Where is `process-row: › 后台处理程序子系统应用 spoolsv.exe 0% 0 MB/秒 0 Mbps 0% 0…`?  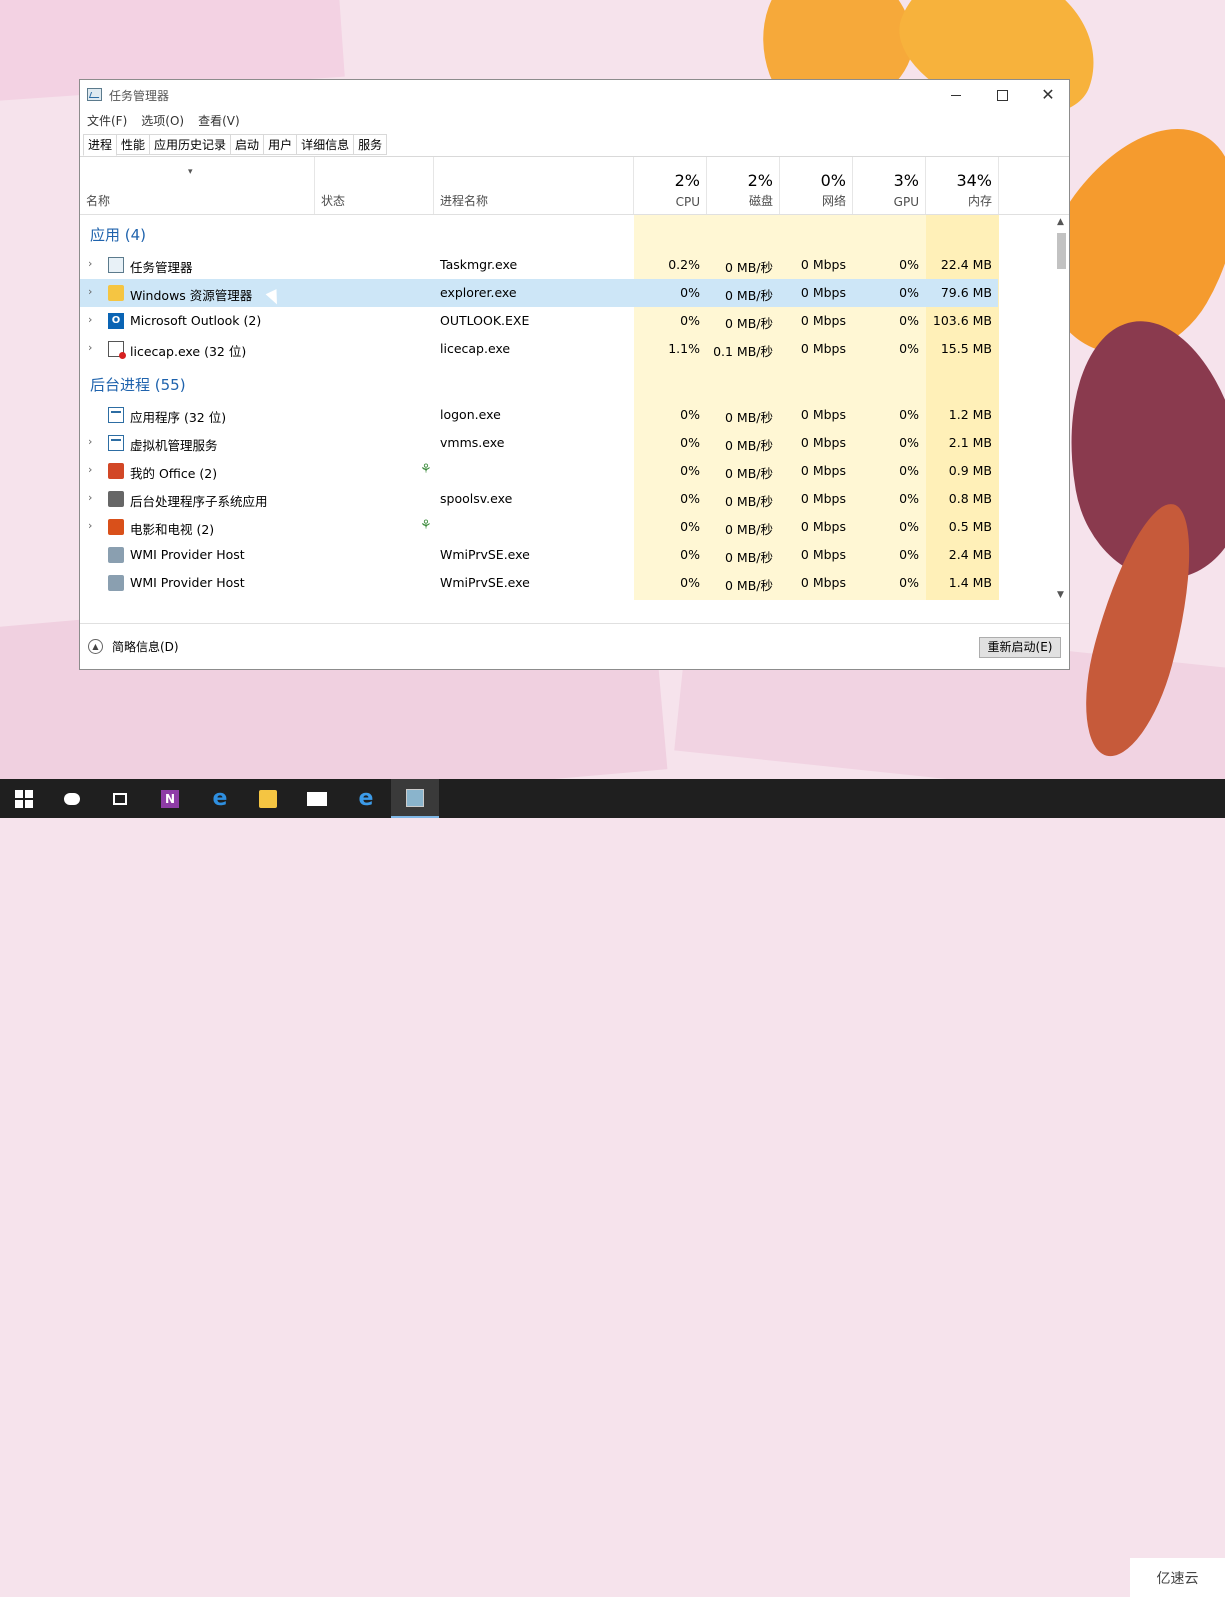
process-row: › 后台处理程序子系统应用 spoolsv.exe 0% 0 MB/秒 0 Mbps 0% 0… is located at coordinates (539, 499).